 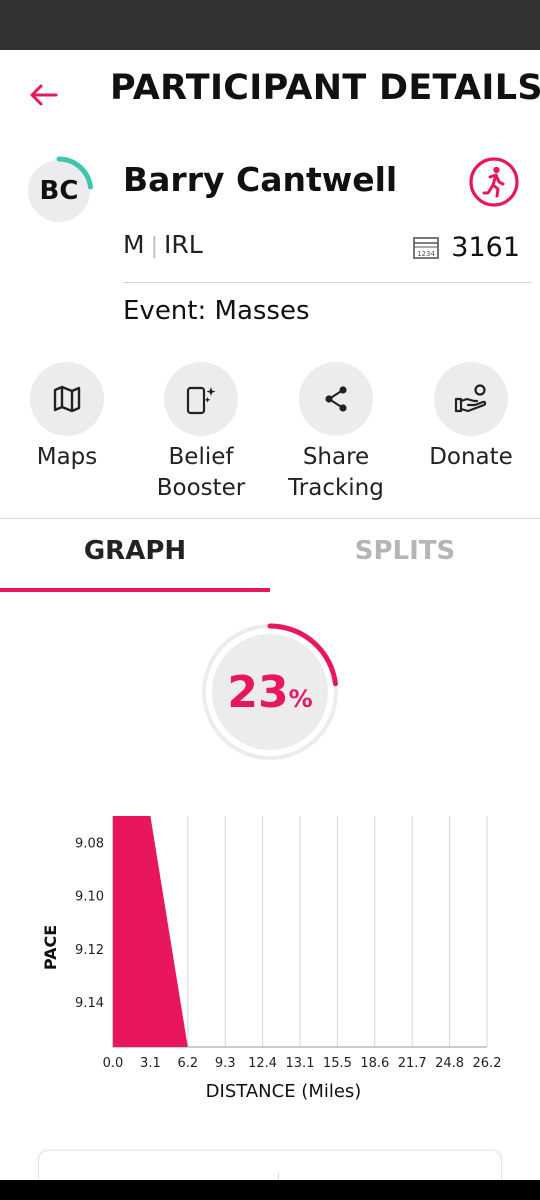 I want to click on progress-center: 23%, so click(x=270, y=692).